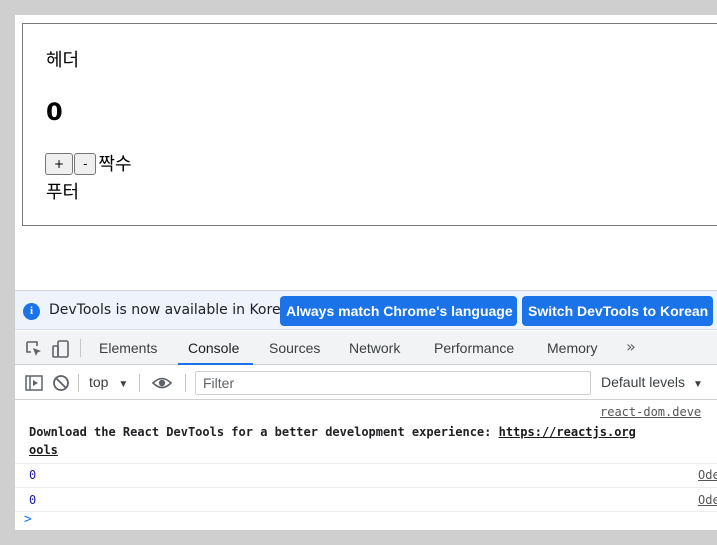 Image resolution: width=717 pixels, height=545 pixels. I want to click on log-levels-dropdown: Default levels ▼, so click(652, 382).